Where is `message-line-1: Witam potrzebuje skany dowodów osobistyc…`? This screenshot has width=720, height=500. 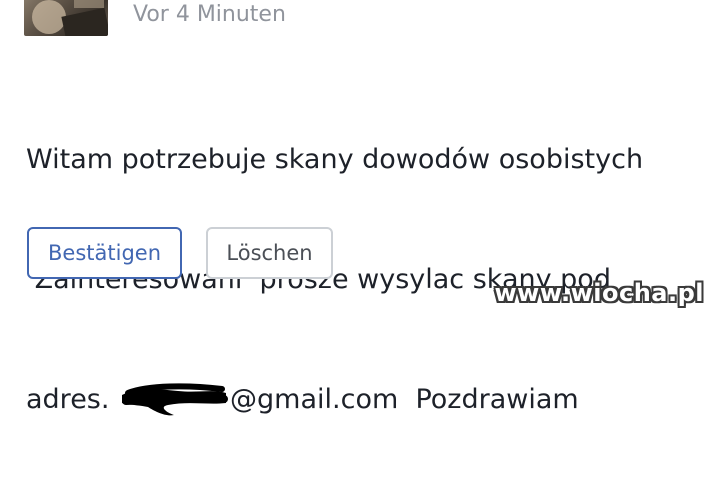 message-line-1: Witam potrzebuje skany dowodów osobistyc… is located at coordinates (335, 159).